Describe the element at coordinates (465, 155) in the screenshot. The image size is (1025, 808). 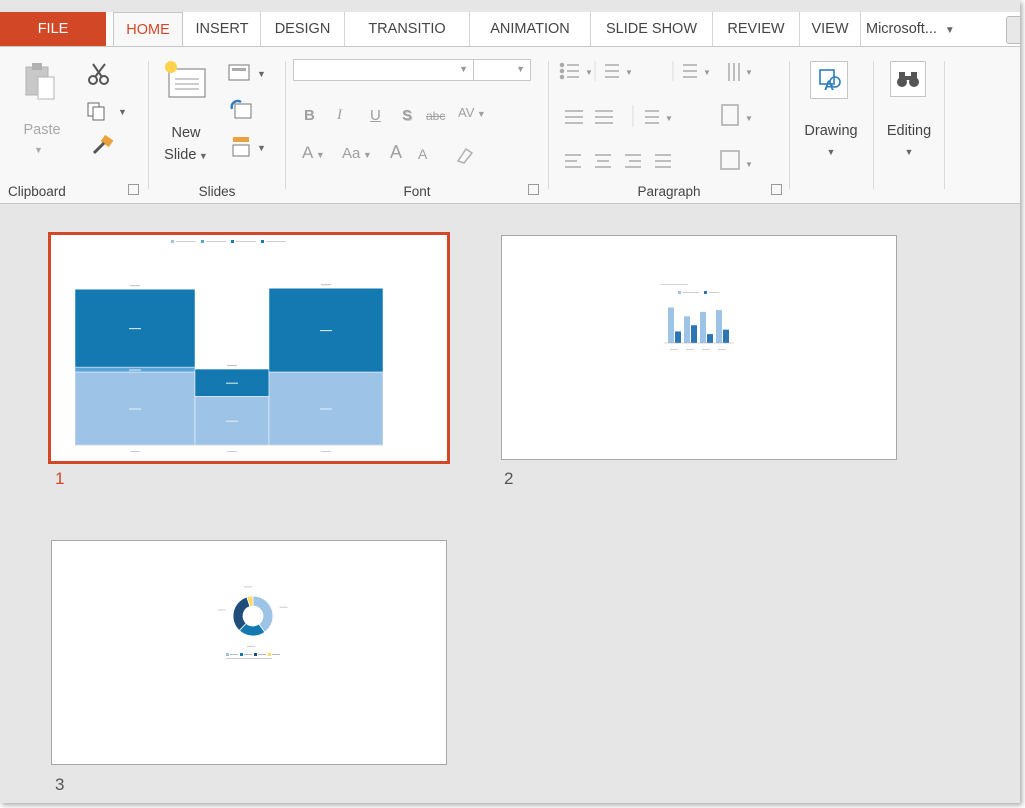
I see `clear-formatting-icon` at that location.